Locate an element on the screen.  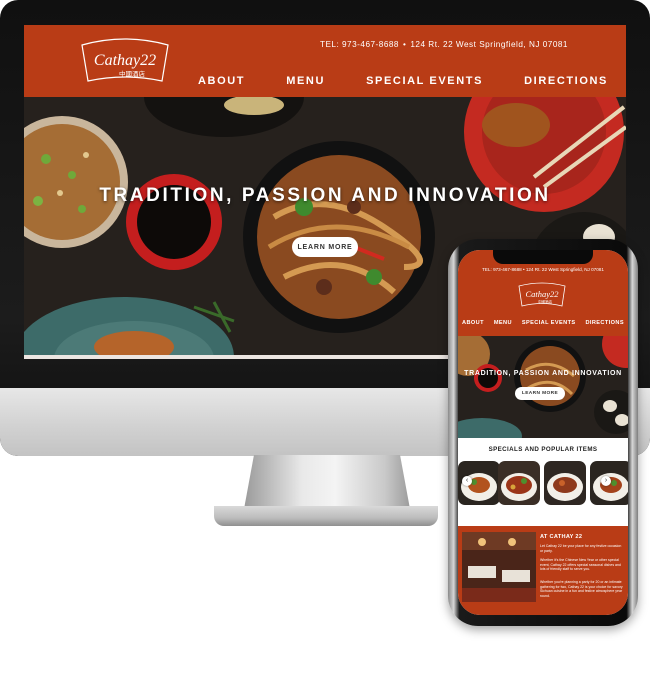
street-address: 124 Rt. 22 West Springfield, NJ 07081 is located at coordinates (489, 44).